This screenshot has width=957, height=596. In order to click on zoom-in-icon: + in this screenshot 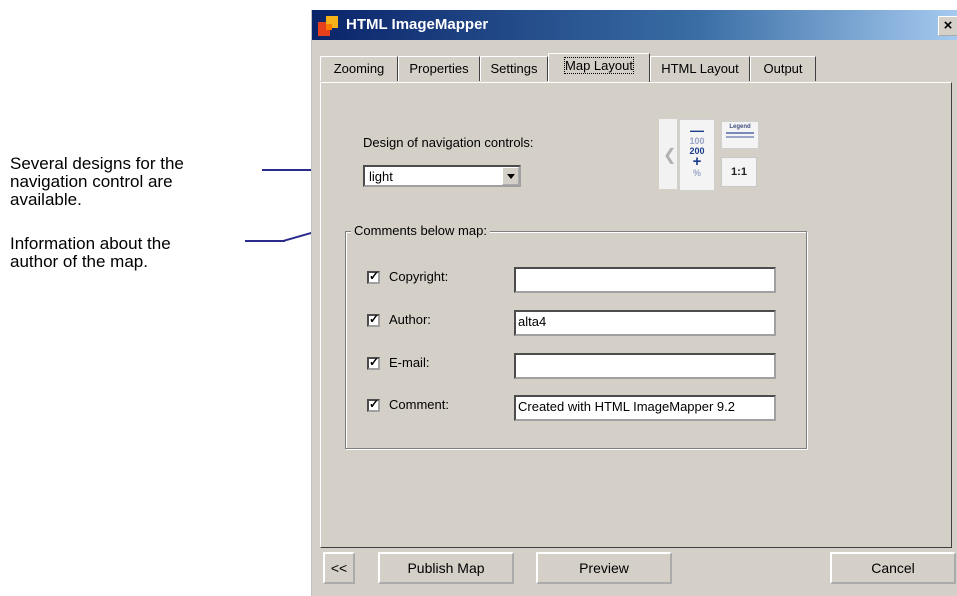, I will do `click(697, 161)`.